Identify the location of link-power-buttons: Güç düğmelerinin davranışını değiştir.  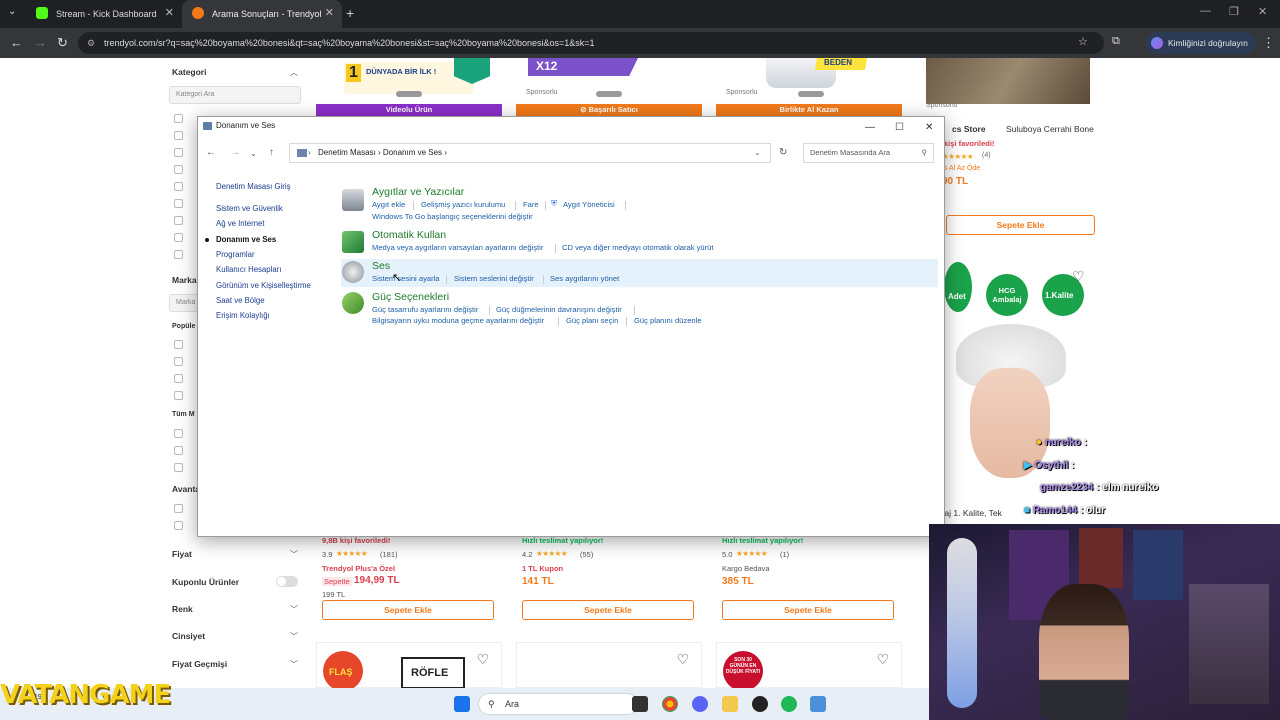
(559, 309).